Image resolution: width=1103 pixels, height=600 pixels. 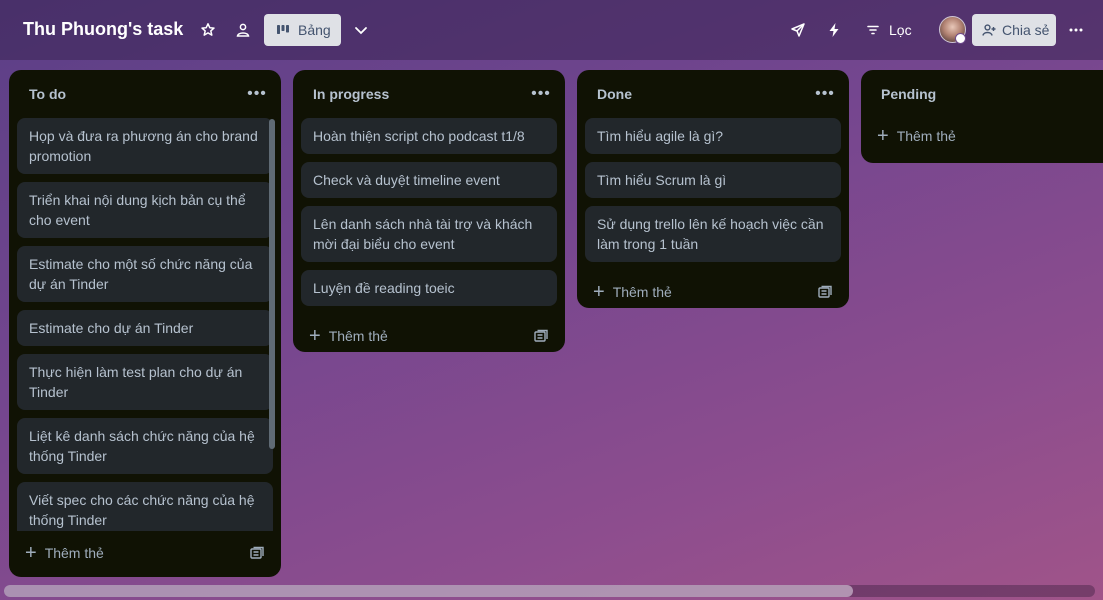 What do you see at coordinates (145, 382) in the screenshot?
I see `card: Thực hiện làm test plan cho dự án Tinder` at bounding box center [145, 382].